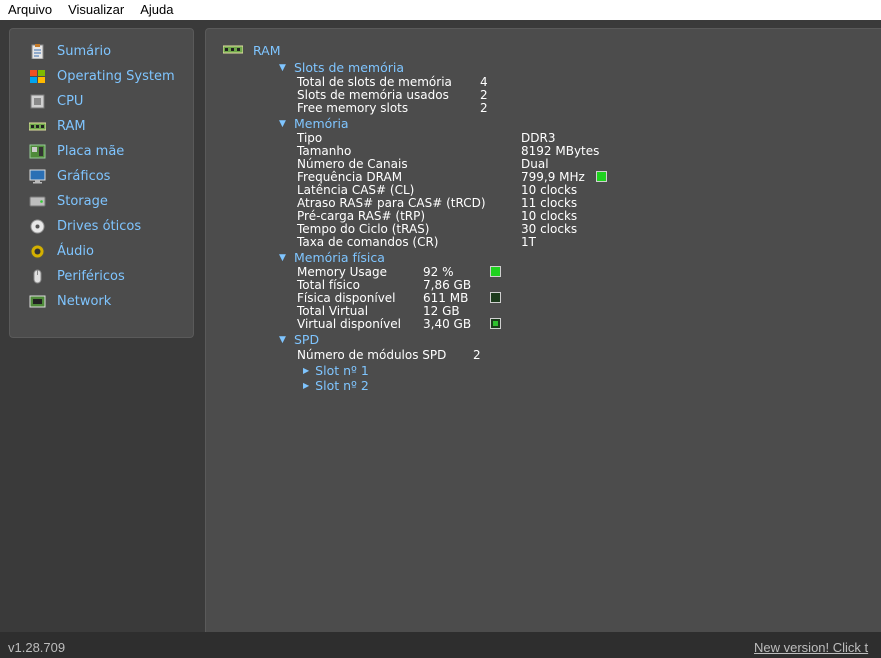 Image resolution: width=881 pixels, height=658 pixels. I want to click on sidebar-item-perifericos: Periféricos, so click(101, 276).